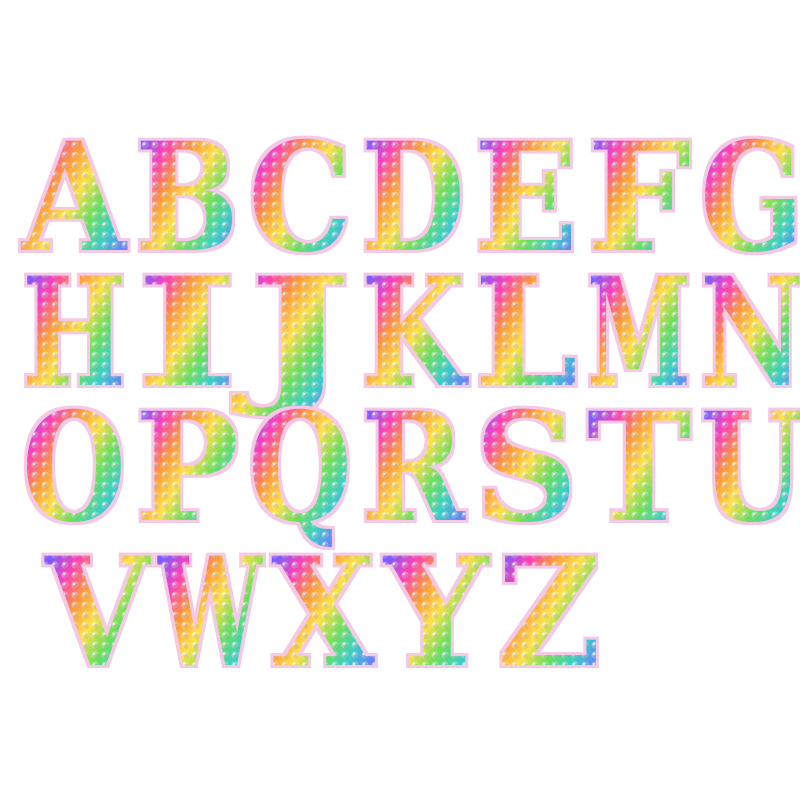  I want to click on rhinestone-texture: W, so click(210, 613).